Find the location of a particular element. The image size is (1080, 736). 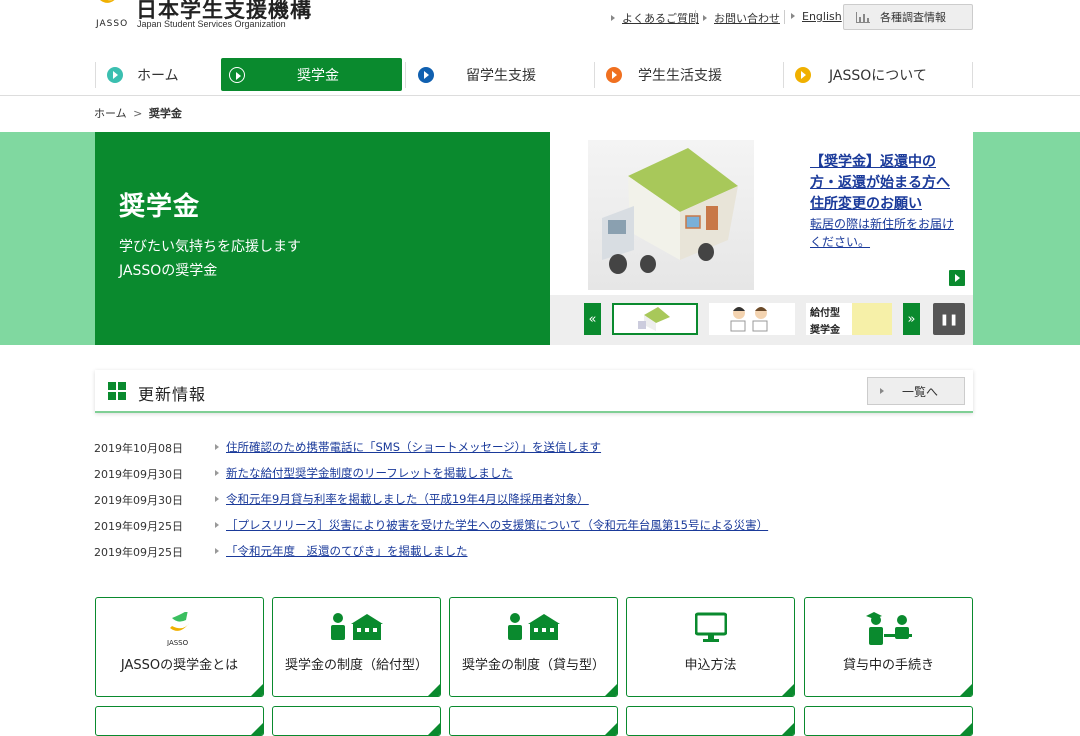

news-date: 2019年10月08日 is located at coordinates (138, 448).